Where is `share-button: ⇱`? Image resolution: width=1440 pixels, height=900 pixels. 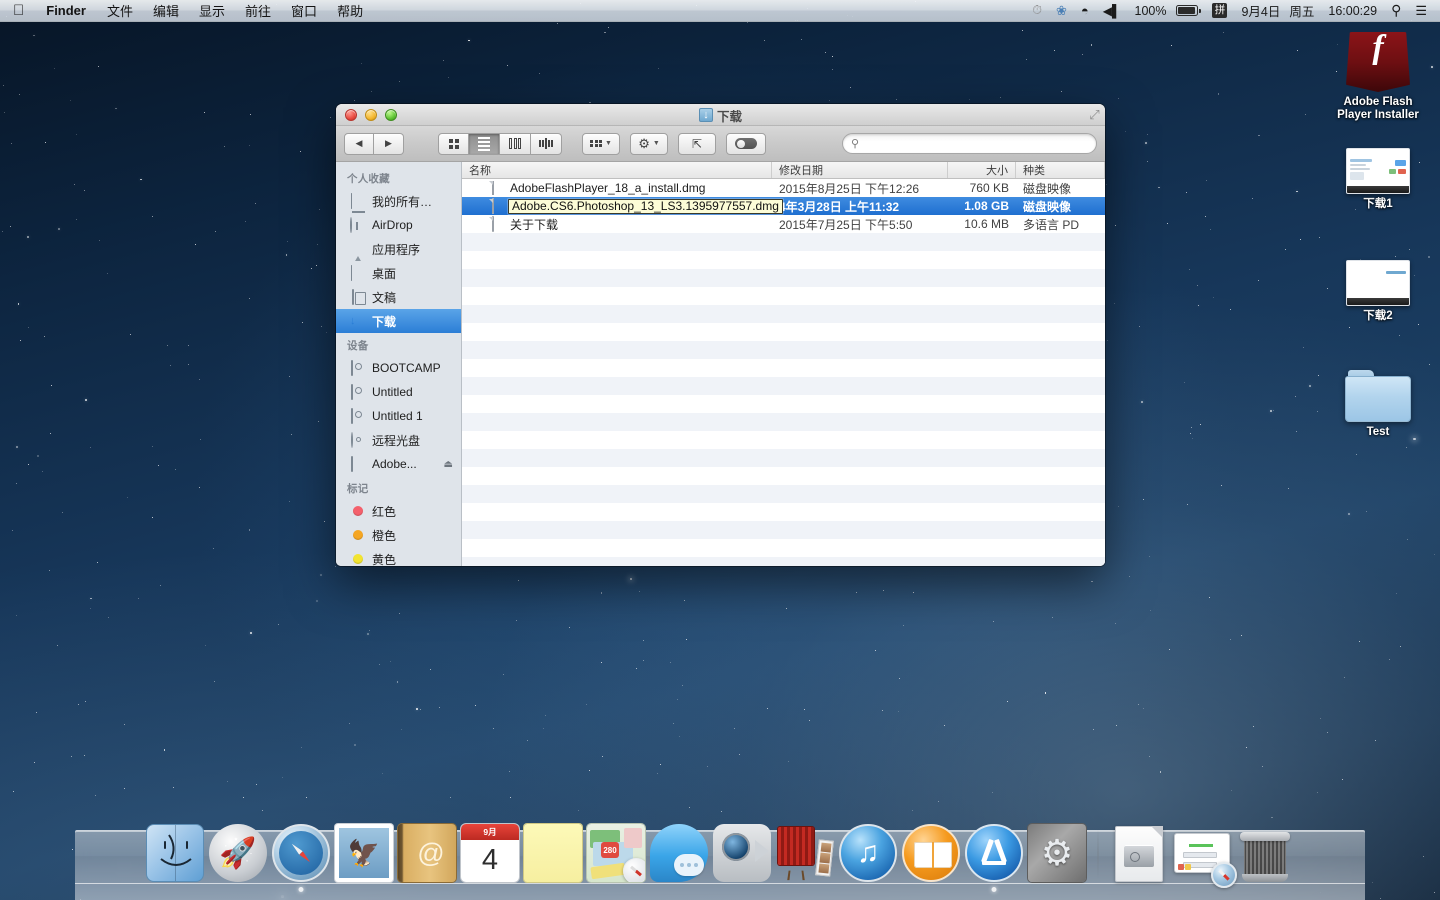
share-button: ⇱ is located at coordinates (697, 143).